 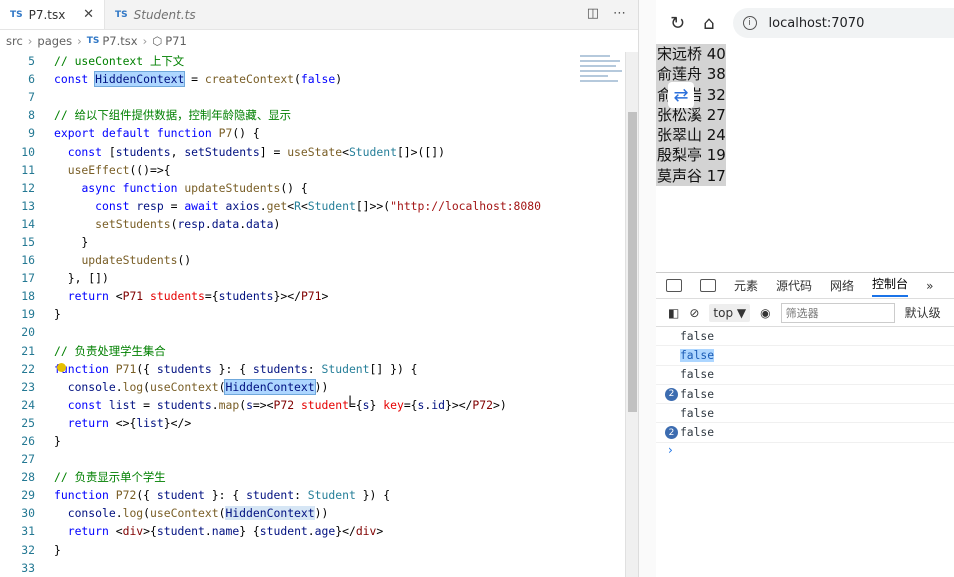 What do you see at coordinates (593, 13) in the screenshot?
I see `split-editor-icon: ◫` at bounding box center [593, 13].